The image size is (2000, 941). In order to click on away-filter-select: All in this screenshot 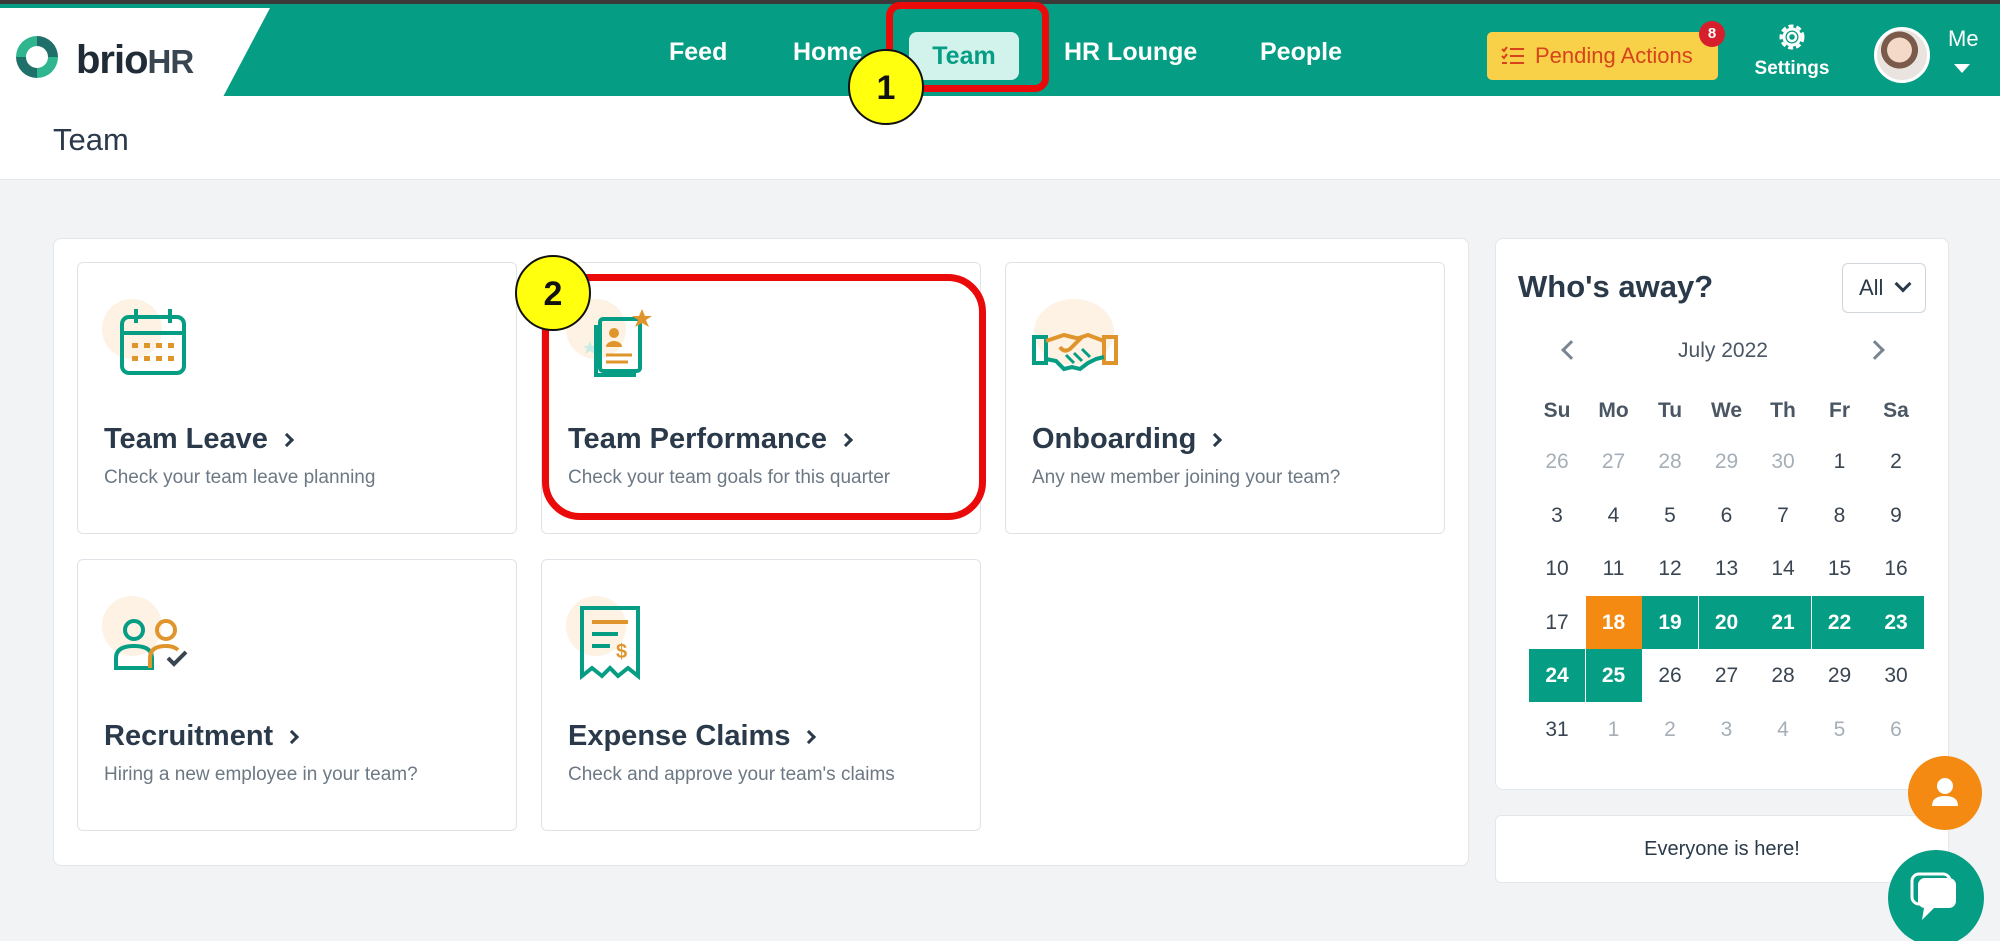, I will do `click(1884, 288)`.